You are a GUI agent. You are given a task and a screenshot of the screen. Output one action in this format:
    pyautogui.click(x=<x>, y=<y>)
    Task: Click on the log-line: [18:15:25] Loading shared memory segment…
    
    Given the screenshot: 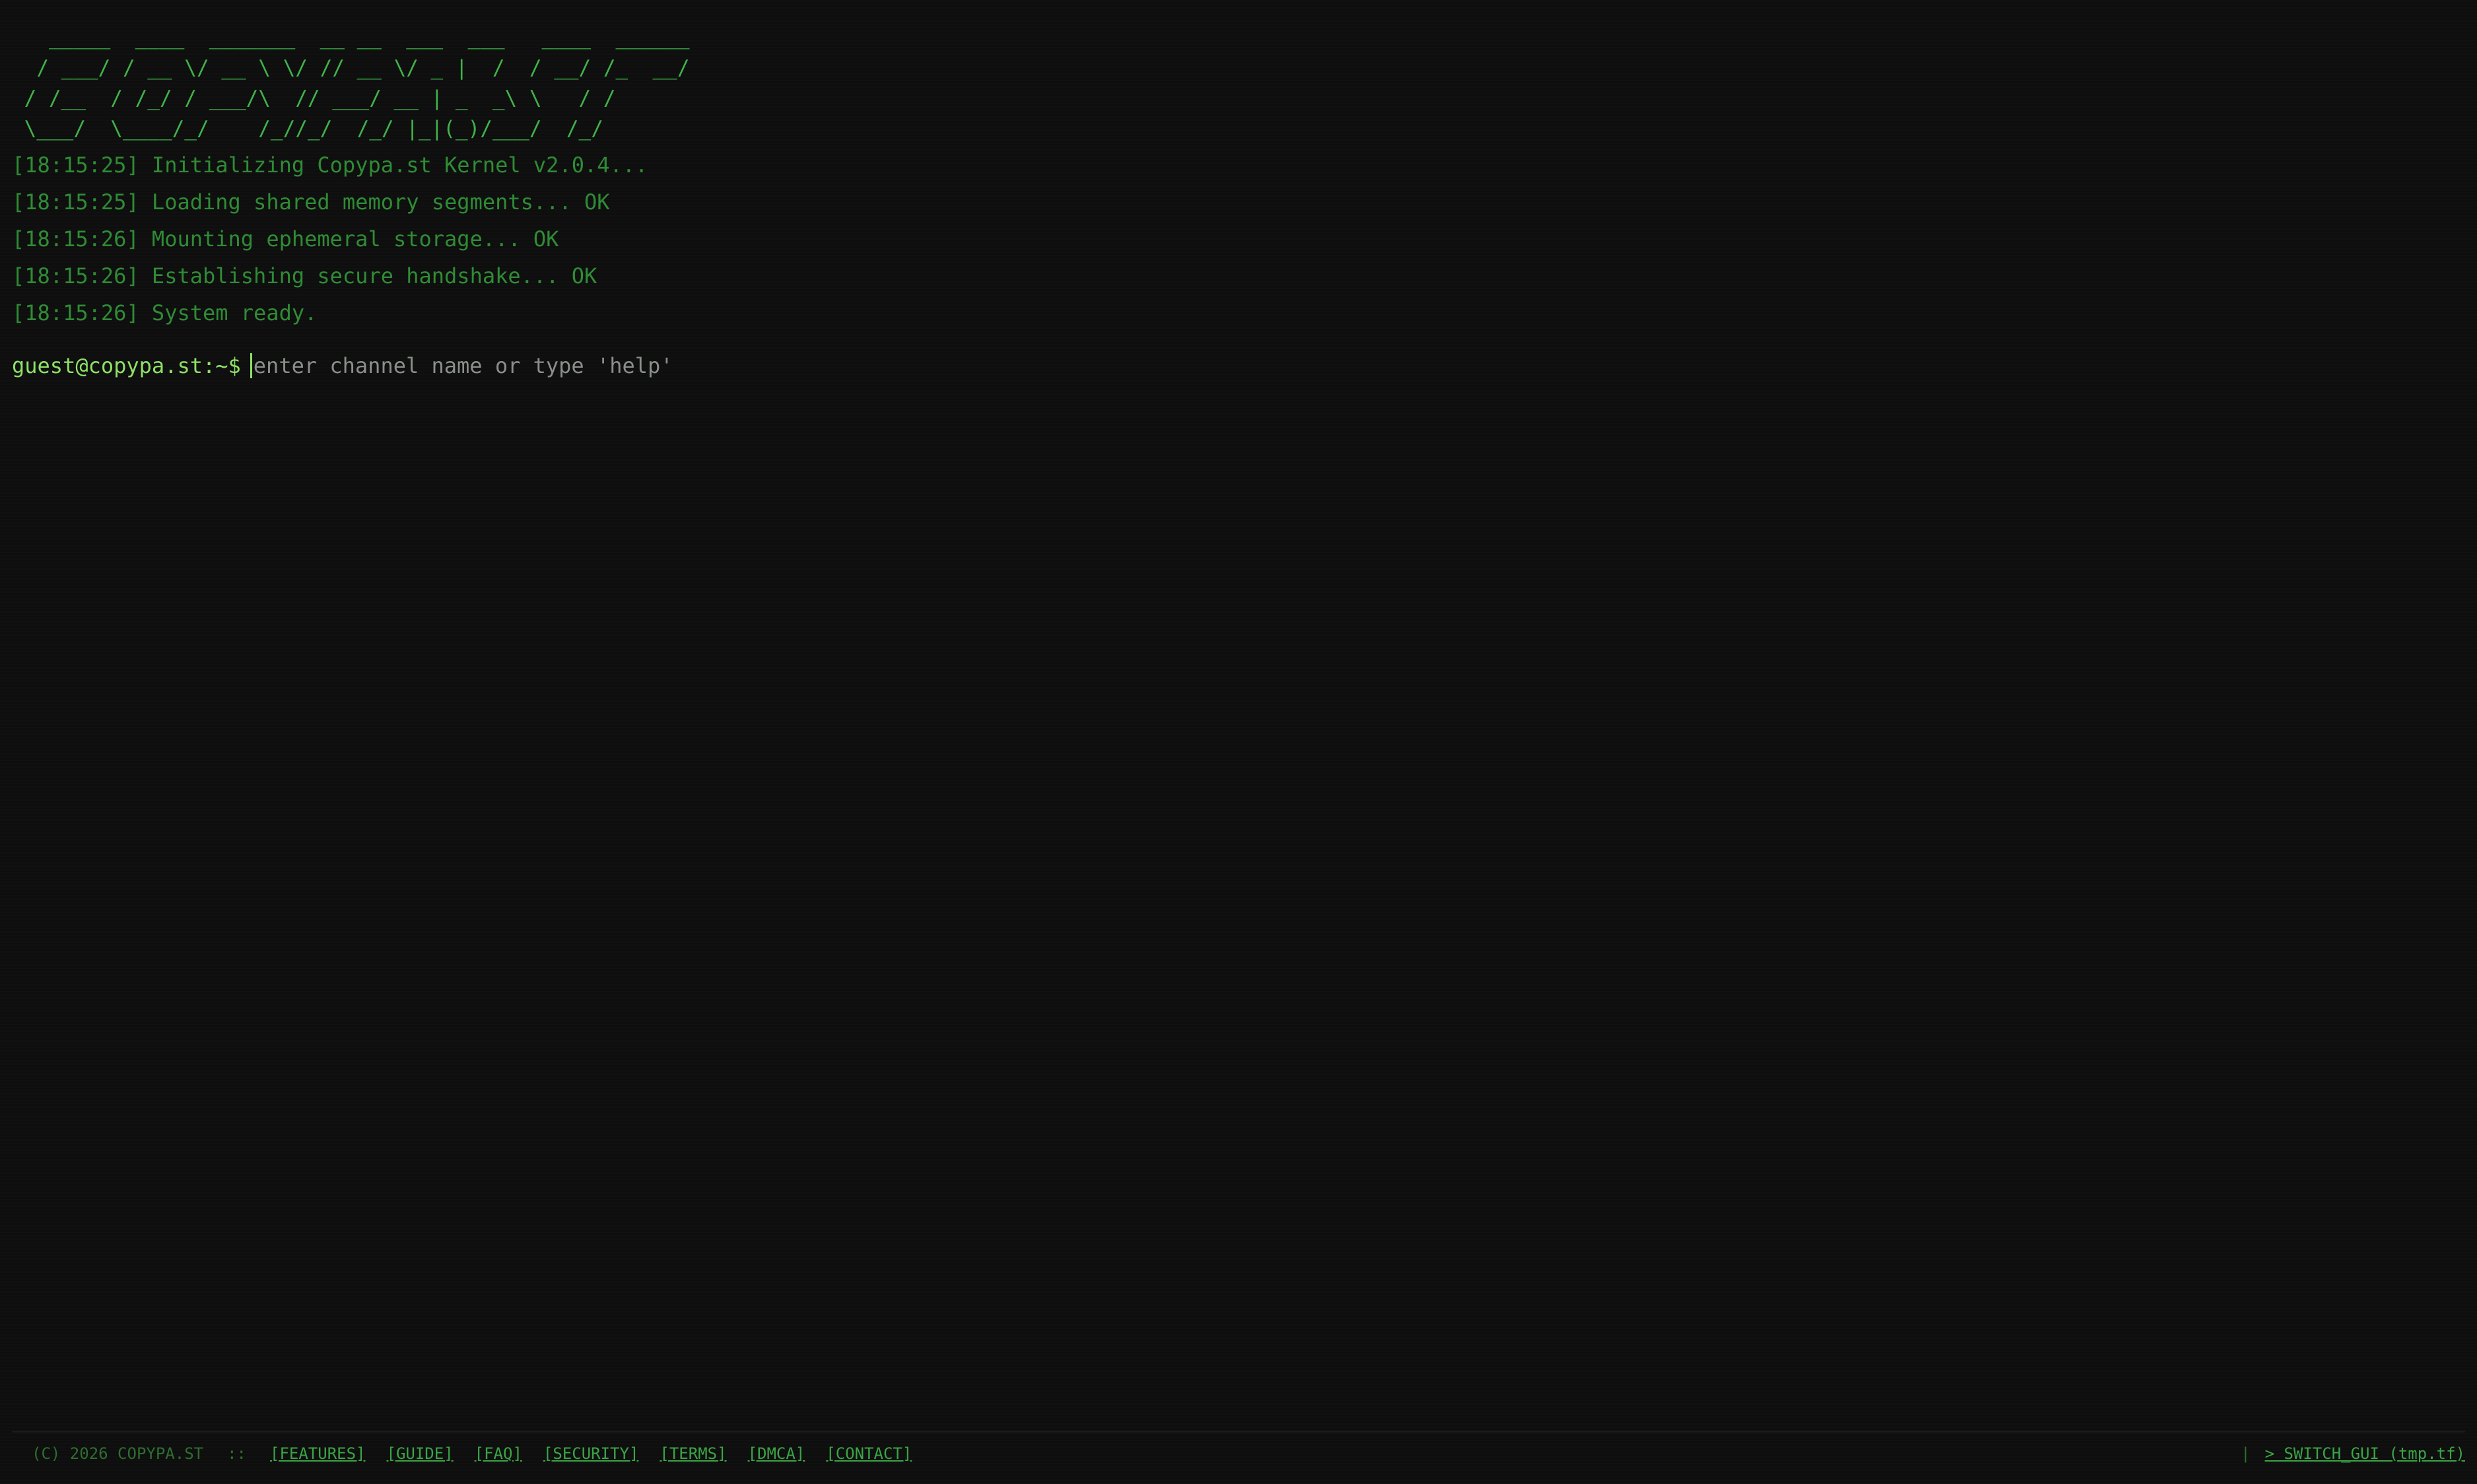 What is the action you would take?
    pyautogui.click(x=311, y=202)
    